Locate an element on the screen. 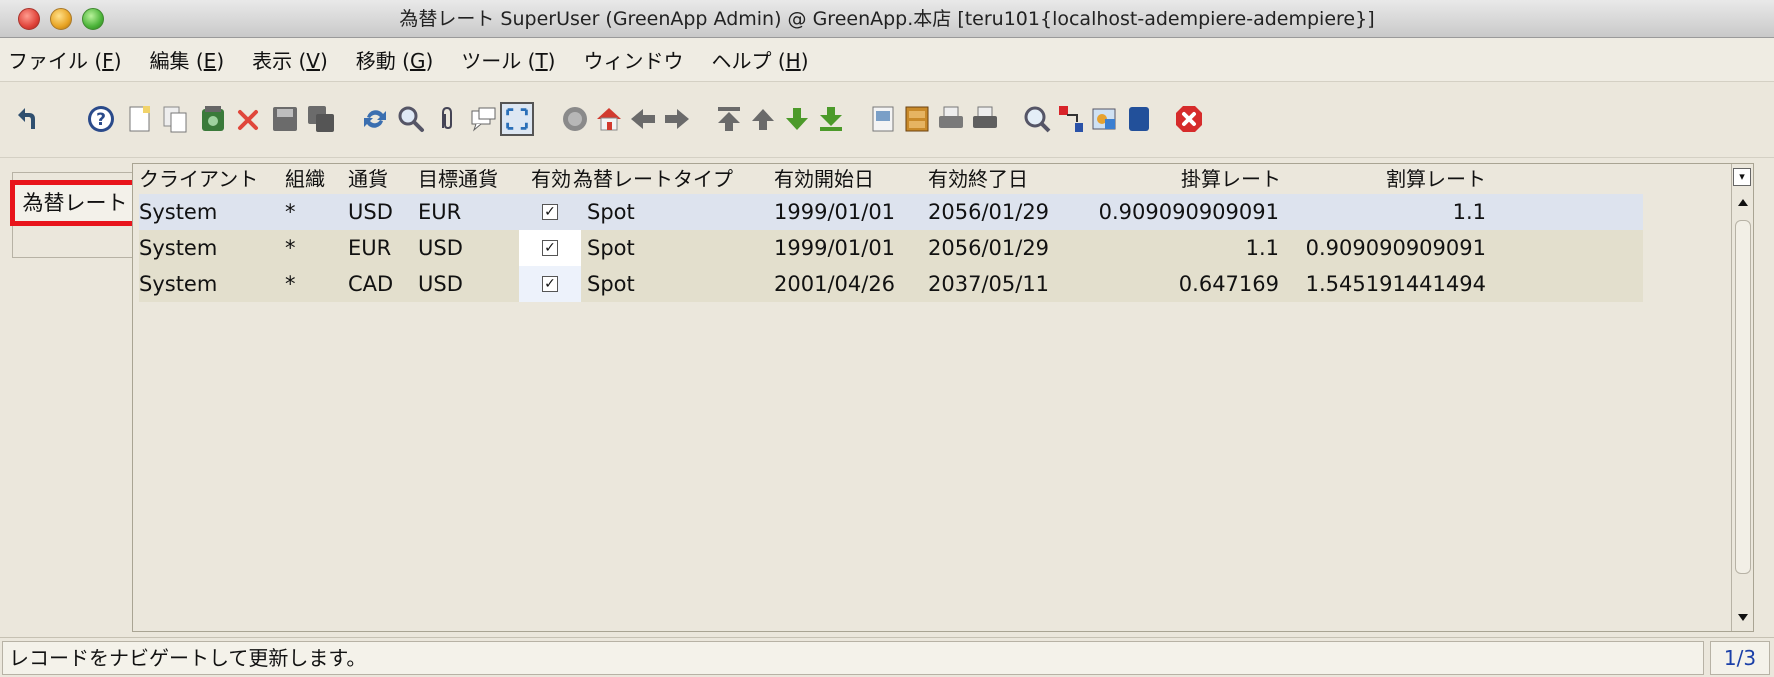 Image resolution: width=1774 pixels, height=677 pixels. refresh-icon is located at coordinates (375, 119).